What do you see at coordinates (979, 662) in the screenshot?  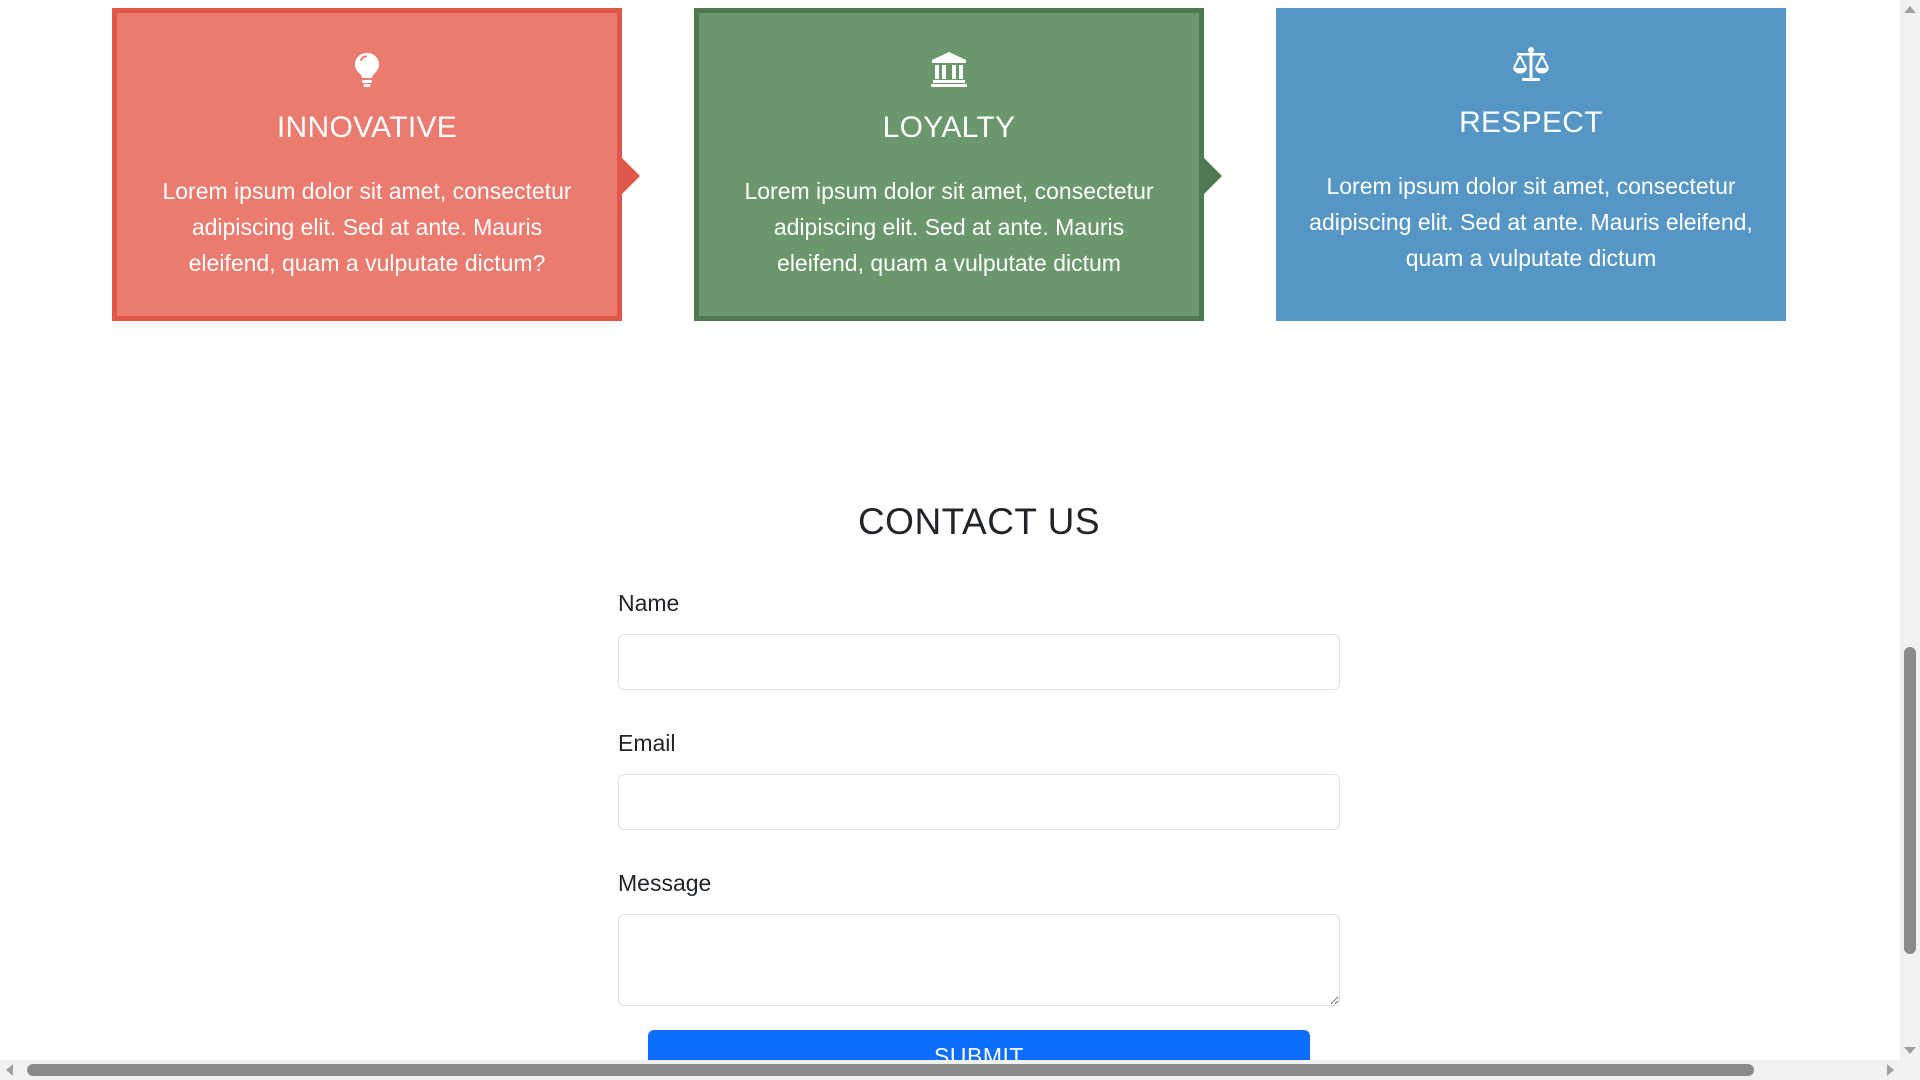 I see `name-field` at bounding box center [979, 662].